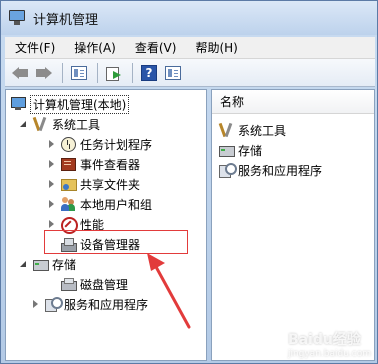  What do you see at coordinates (68, 164) in the screenshot?
I see `event-log-icon` at bounding box center [68, 164].